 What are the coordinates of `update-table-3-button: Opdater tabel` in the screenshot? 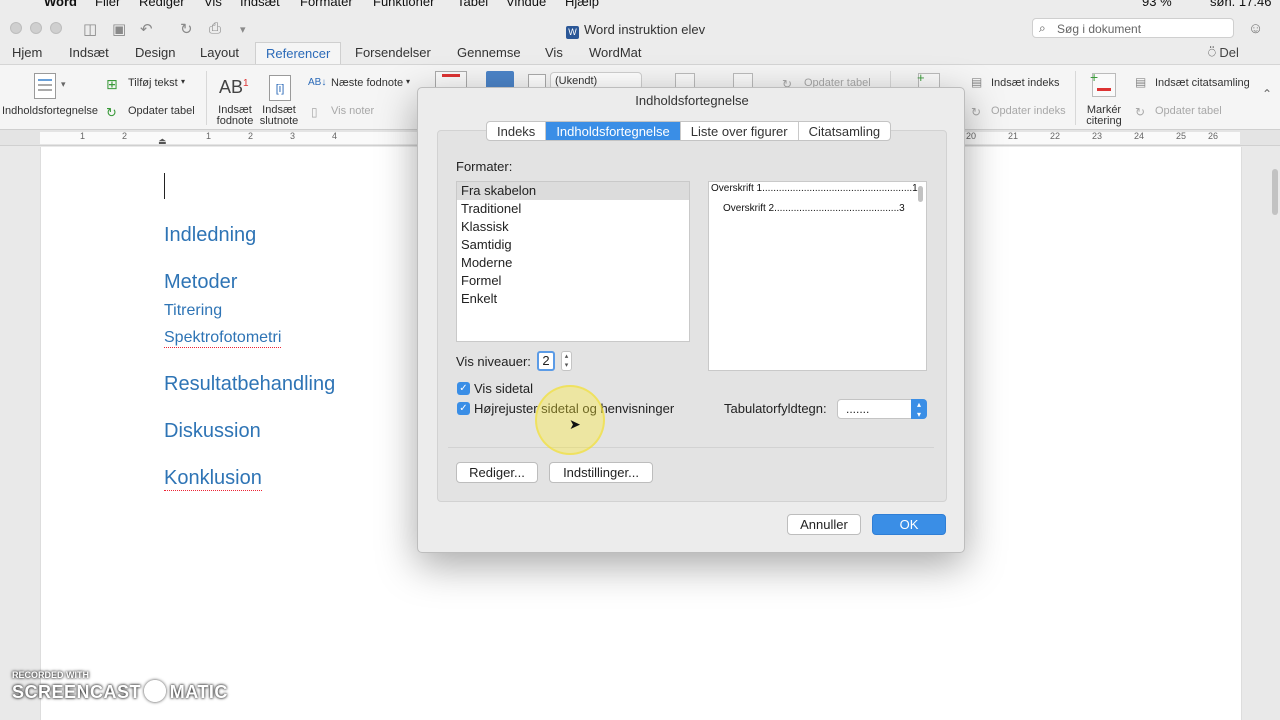 It's located at (1188, 111).